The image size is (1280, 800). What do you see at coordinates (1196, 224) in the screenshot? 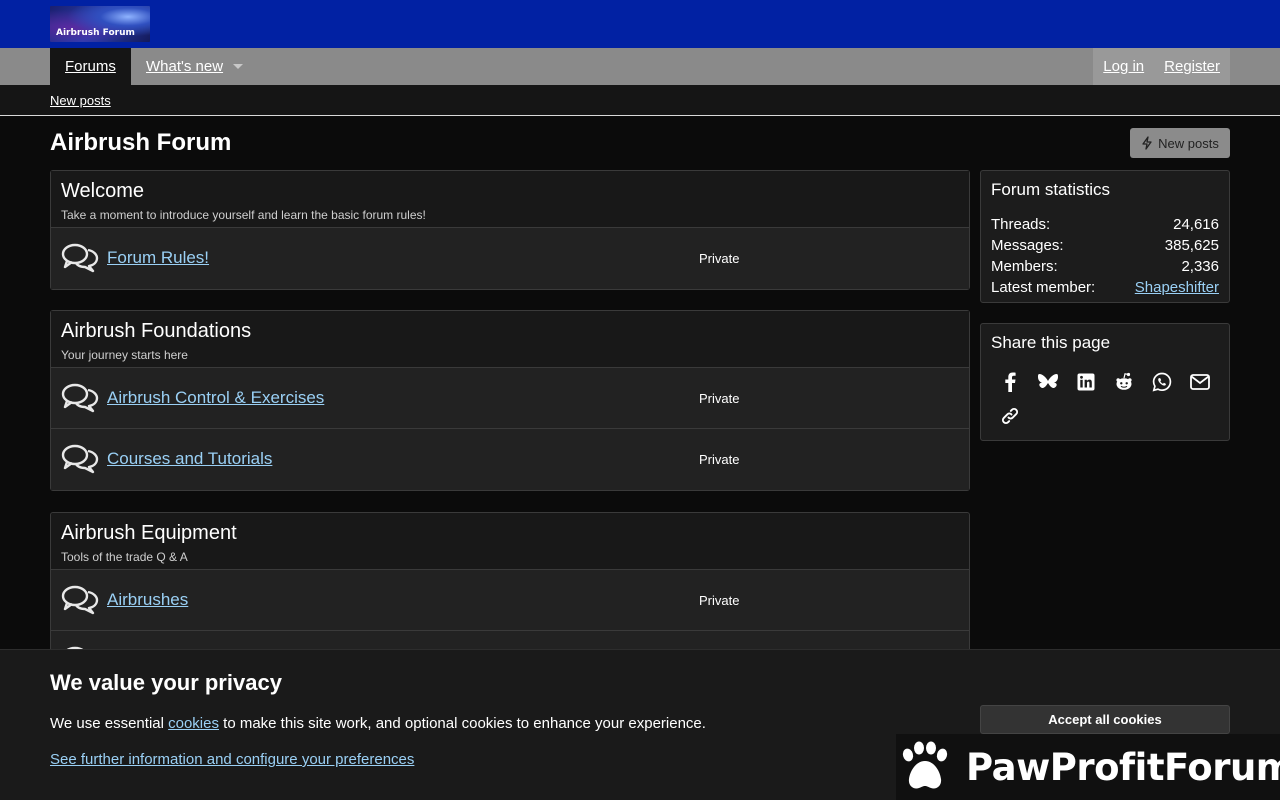
I see `stat-value: 24,616` at bounding box center [1196, 224].